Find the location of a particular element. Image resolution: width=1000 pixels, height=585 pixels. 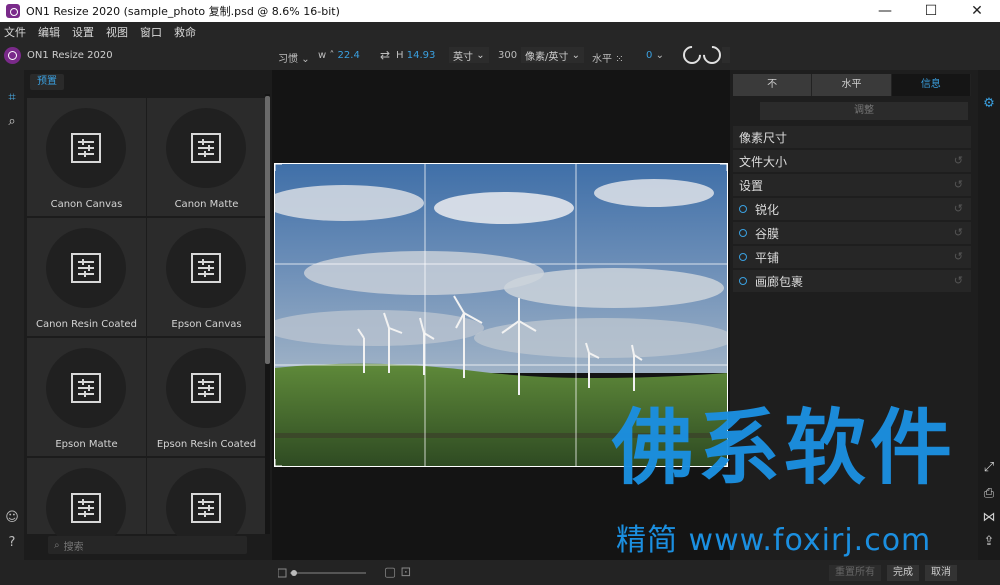

height-value: 14.93 is located at coordinates (421, 55).